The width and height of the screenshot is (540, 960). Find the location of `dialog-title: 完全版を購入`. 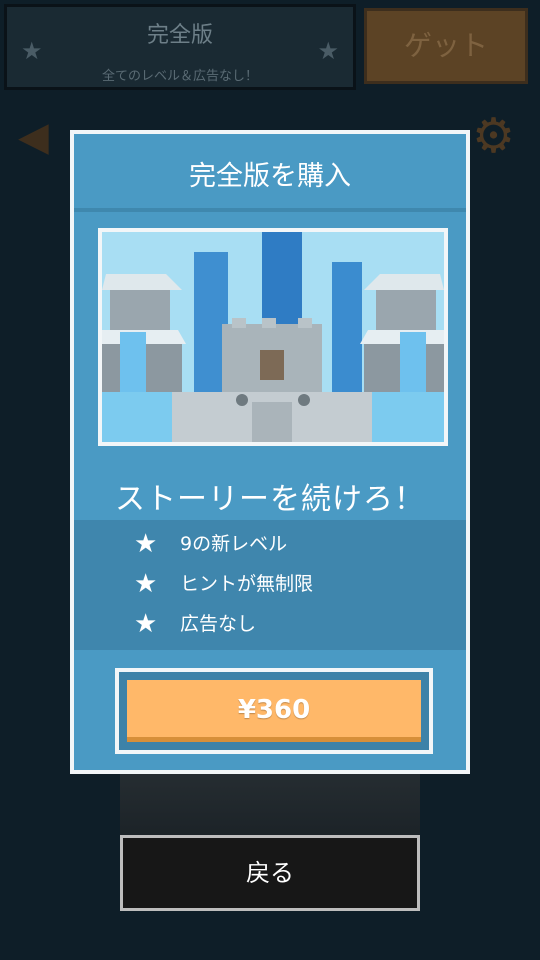

dialog-title: 完全版を購入 is located at coordinates (270, 176).